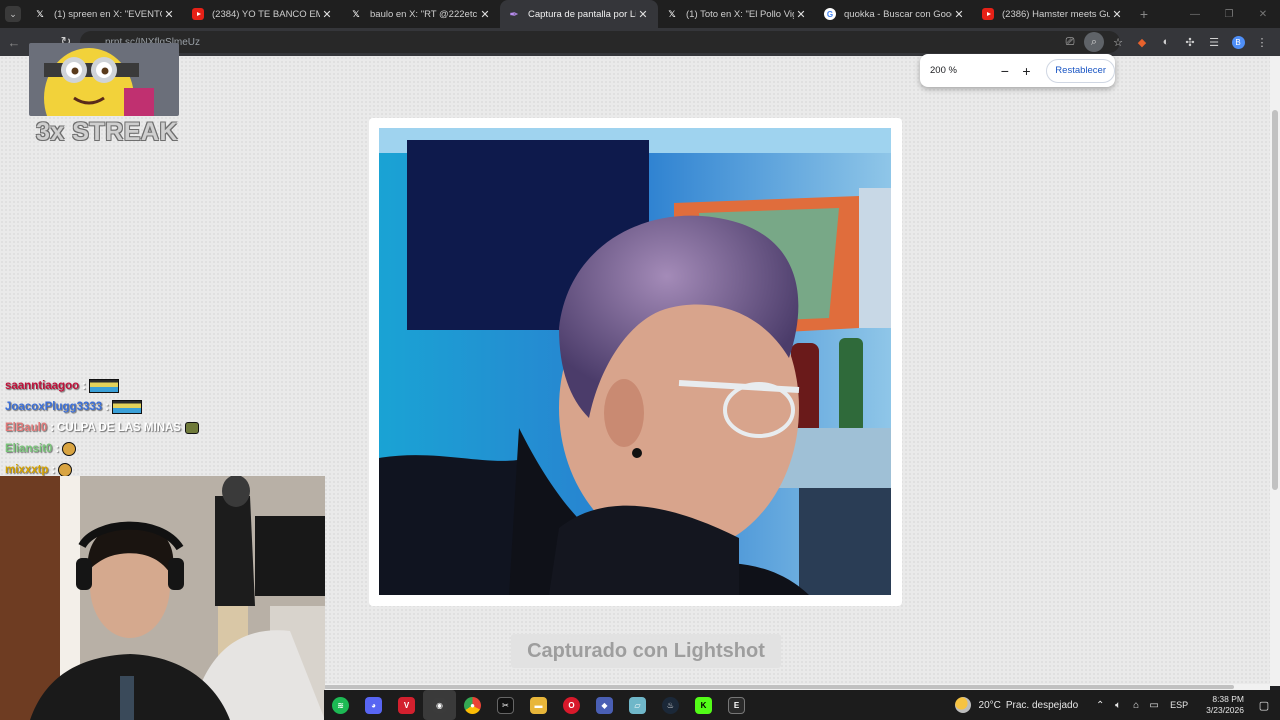 The width and height of the screenshot is (1280, 720). I want to click on bookmark-star-icon: ☆, so click(1118, 42).